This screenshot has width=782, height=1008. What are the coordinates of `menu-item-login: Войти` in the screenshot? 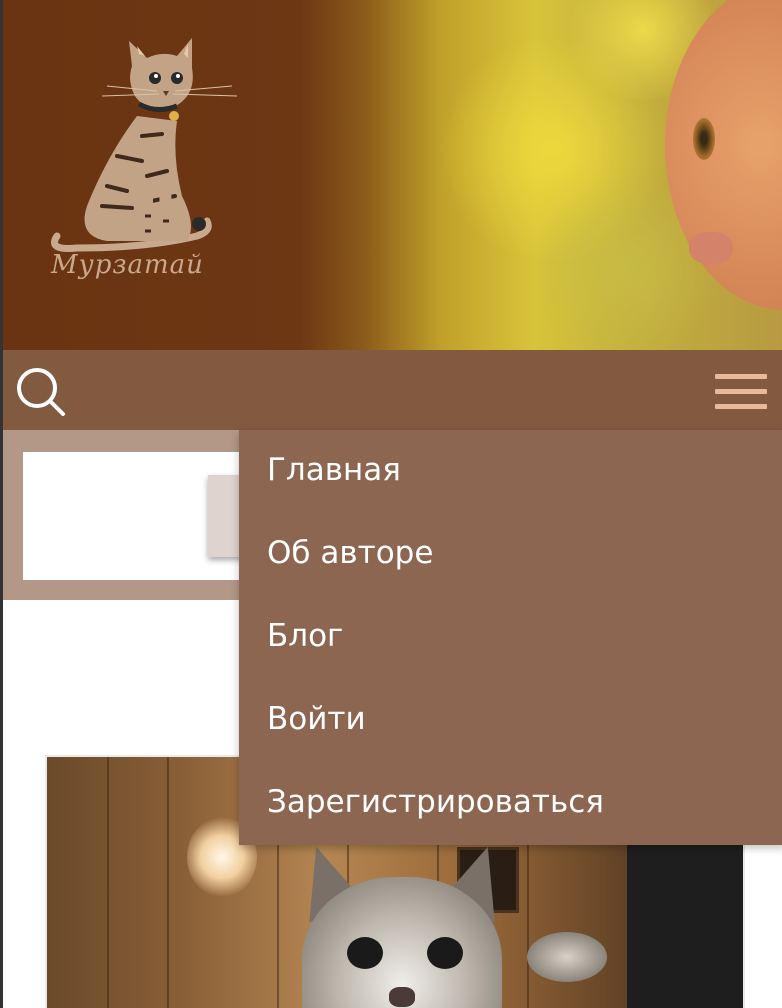 It's located at (316, 719).